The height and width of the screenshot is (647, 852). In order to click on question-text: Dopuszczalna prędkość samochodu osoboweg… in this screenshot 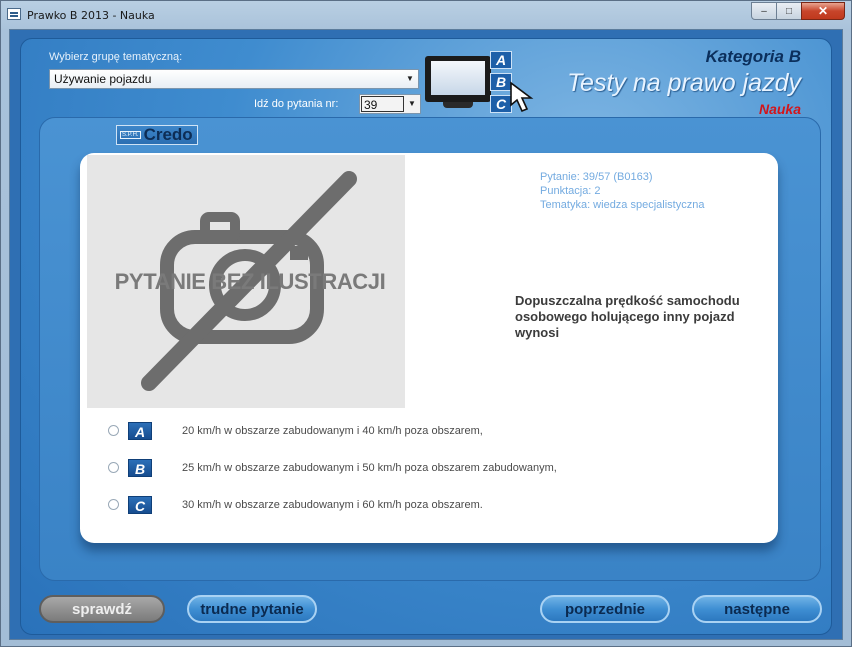, I will do `click(627, 316)`.